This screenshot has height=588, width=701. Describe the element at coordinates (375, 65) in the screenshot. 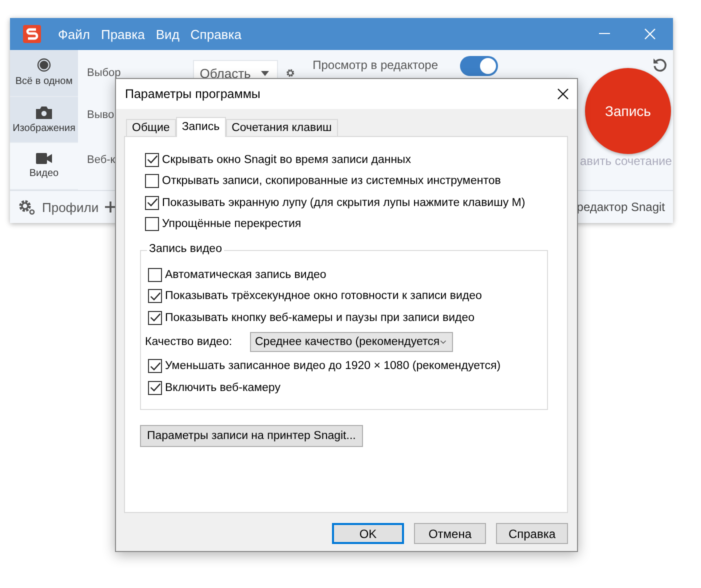

I see `preview-label: Просмотр в редакторе` at that location.